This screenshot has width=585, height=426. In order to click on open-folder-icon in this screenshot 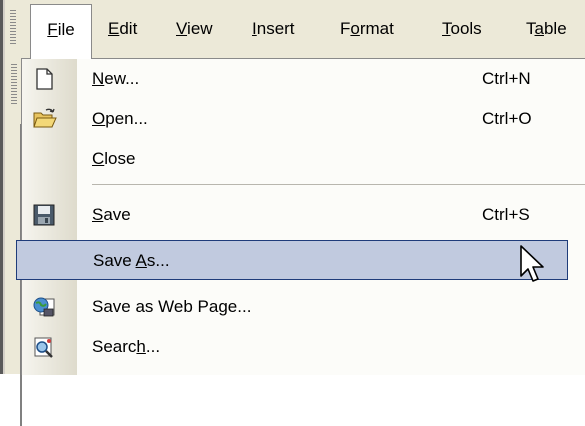, I will do `click(44, 119)`.